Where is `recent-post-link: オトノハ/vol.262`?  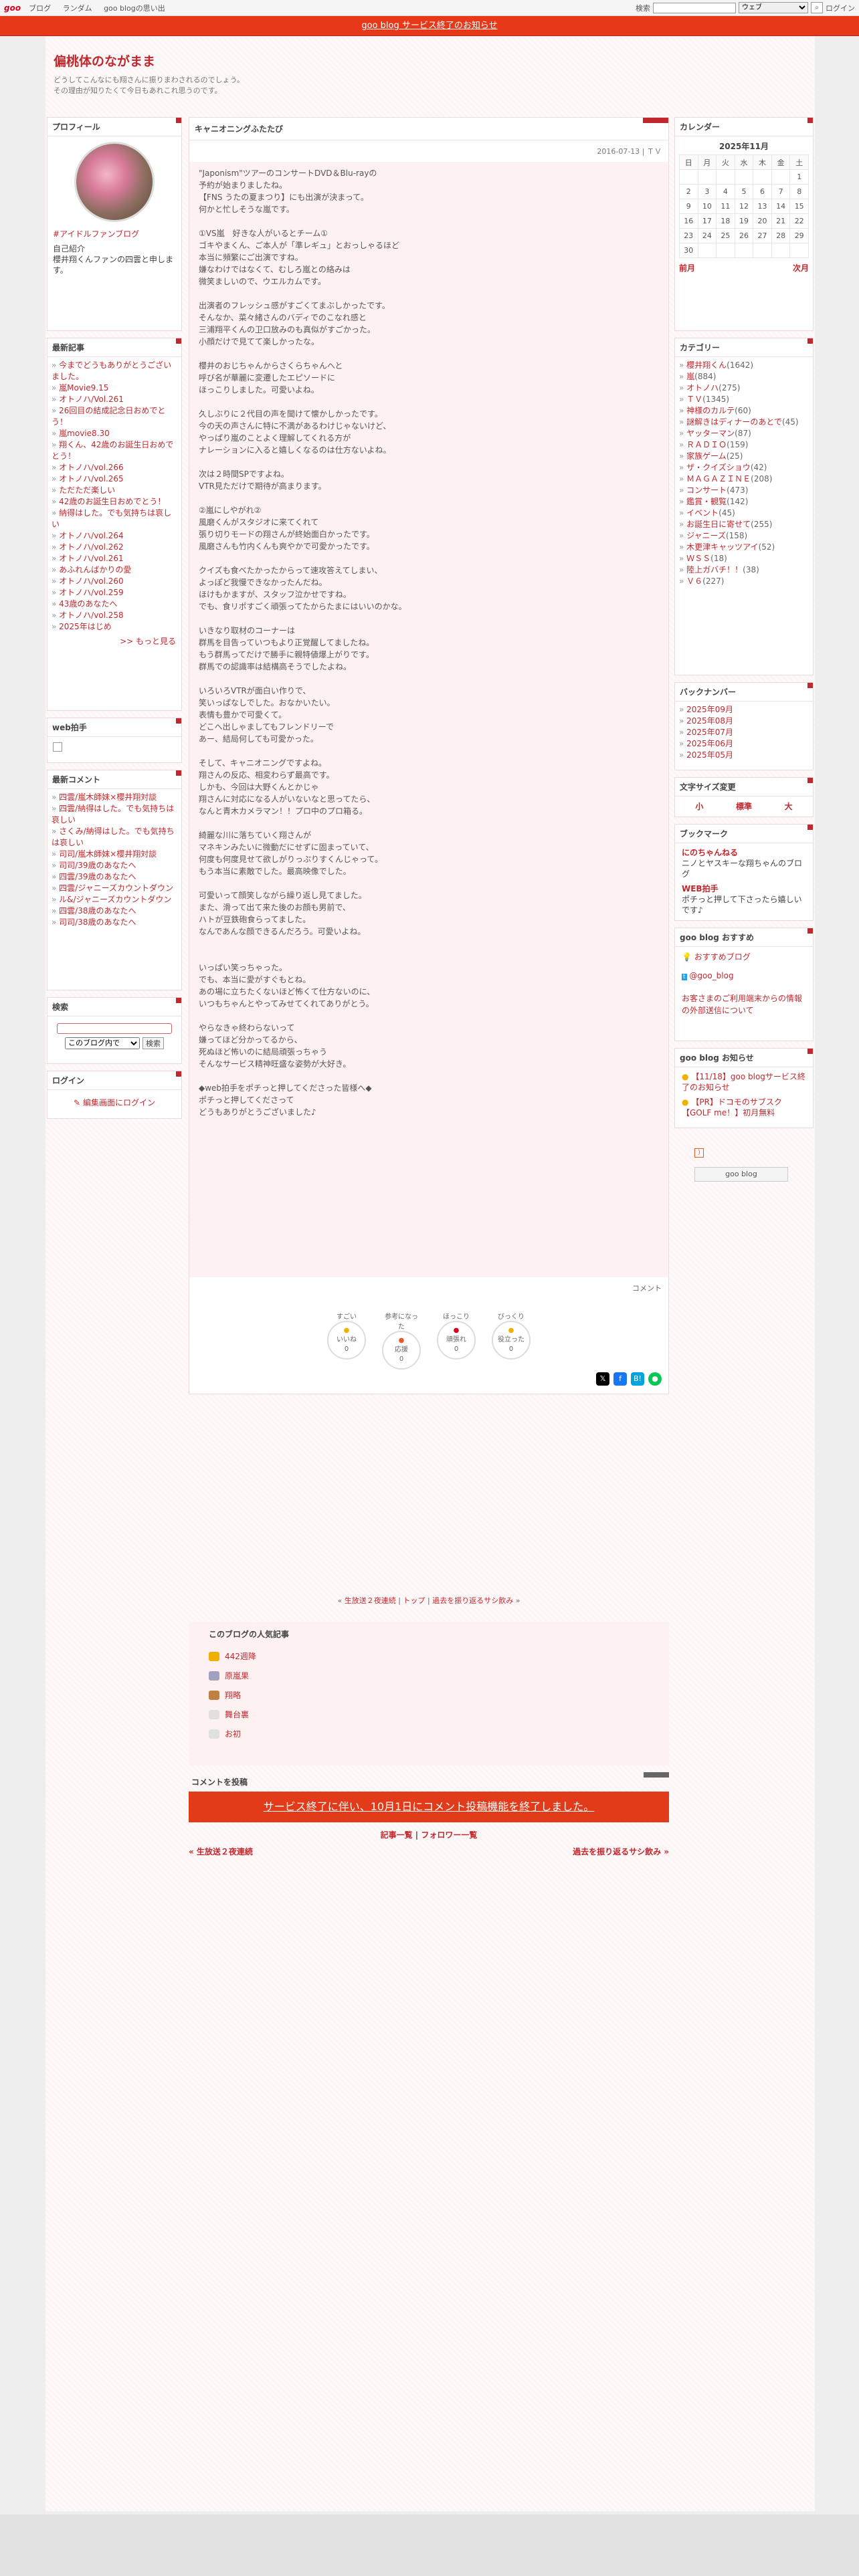
recent-post-link: オトノハ/vol.262 is located at coordinates (114, 547).